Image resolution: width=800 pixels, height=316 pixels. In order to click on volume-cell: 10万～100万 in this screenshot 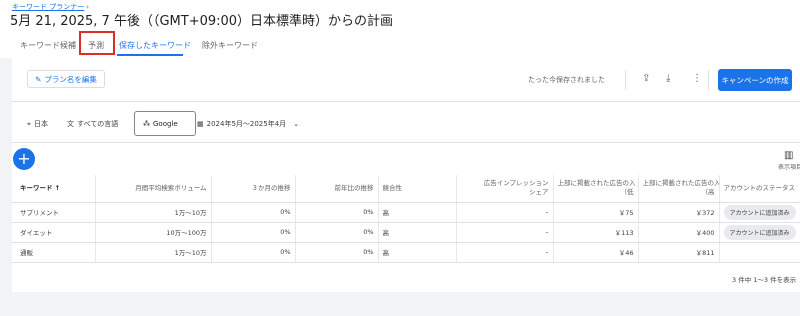, I will do `click(153, 232)`.